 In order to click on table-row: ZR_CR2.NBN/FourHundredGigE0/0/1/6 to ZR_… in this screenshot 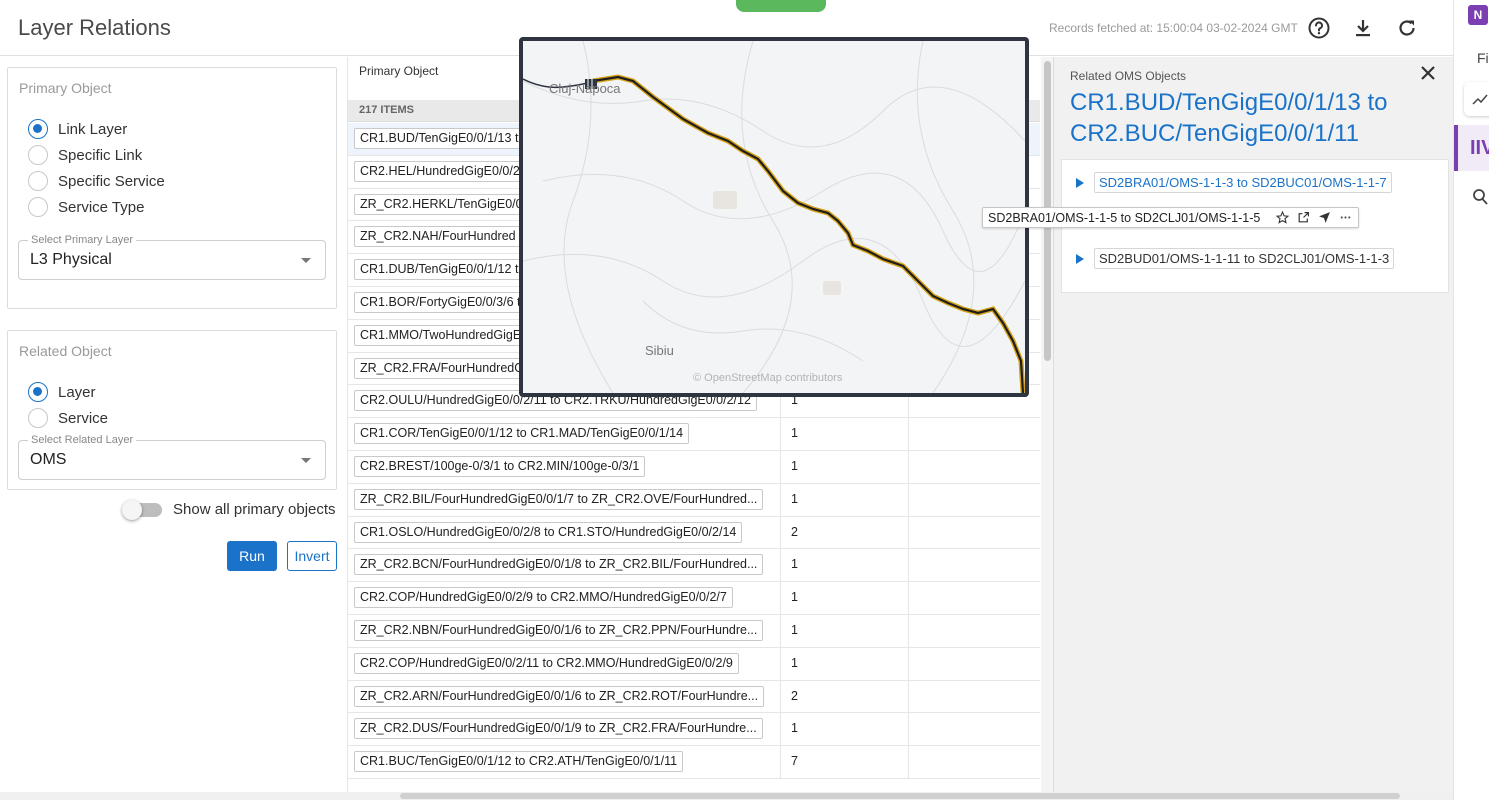, I will do `click(694, 631)`.